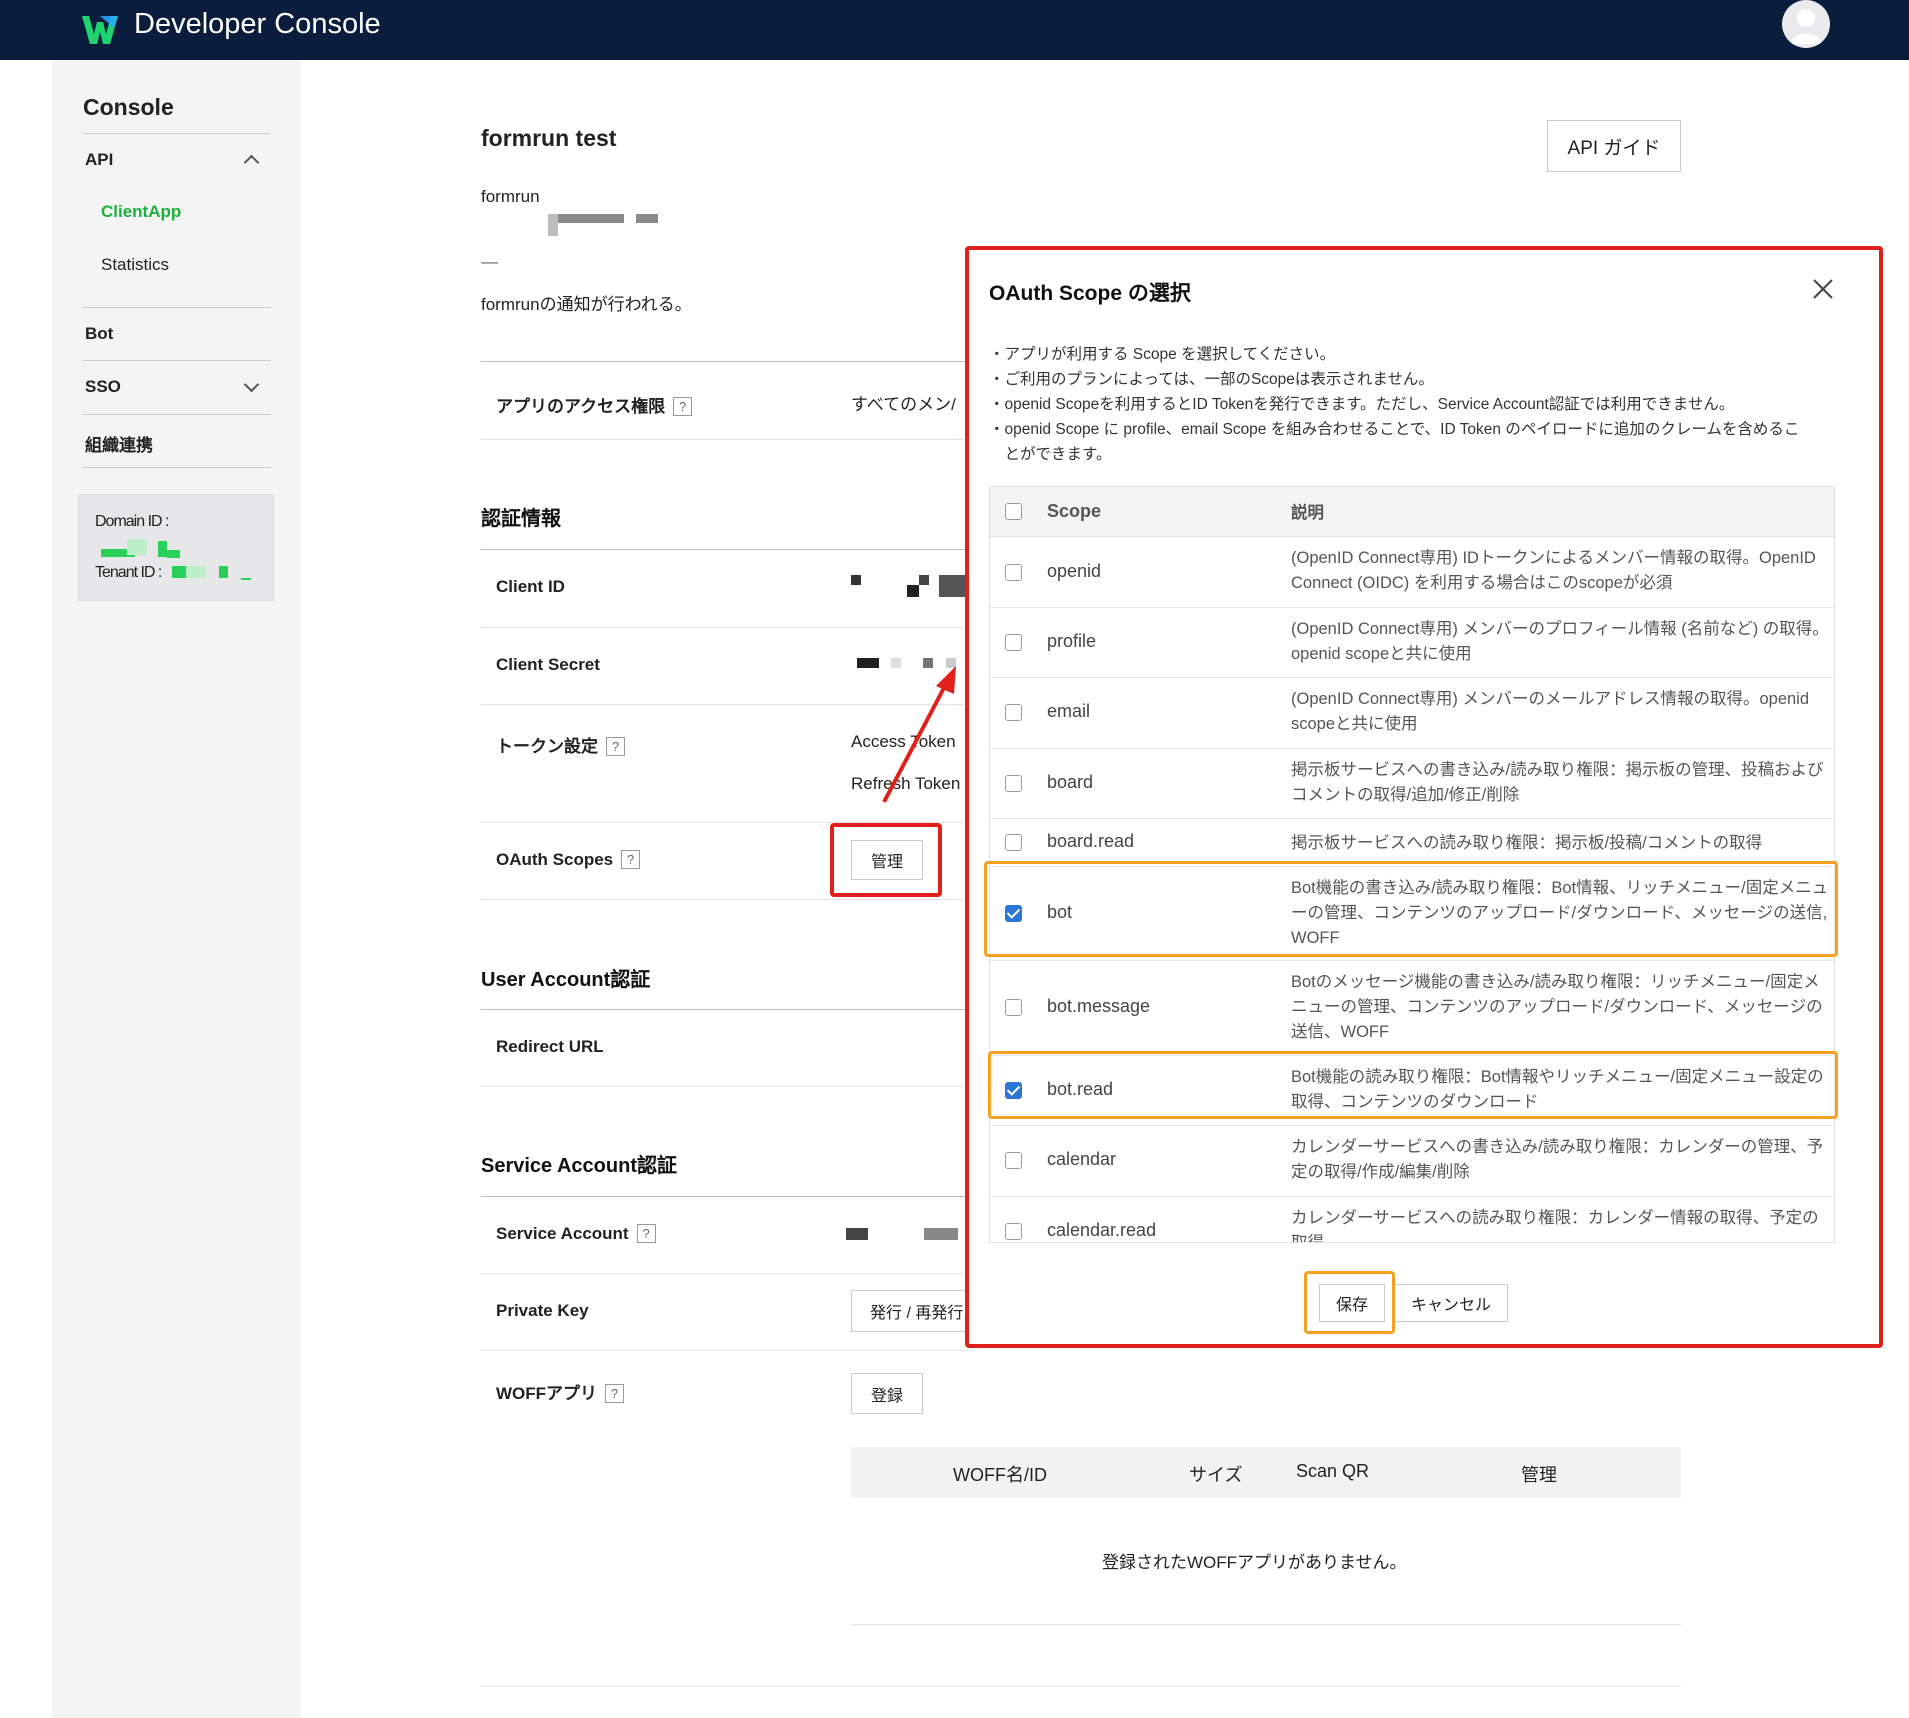 The height and width of the screenshot is (1718, 1909). What do you see at coordinates (128, 572) in the screenshot?
I see `tenant-id-label: Tenant ID :` at bounding box center [128, 572].